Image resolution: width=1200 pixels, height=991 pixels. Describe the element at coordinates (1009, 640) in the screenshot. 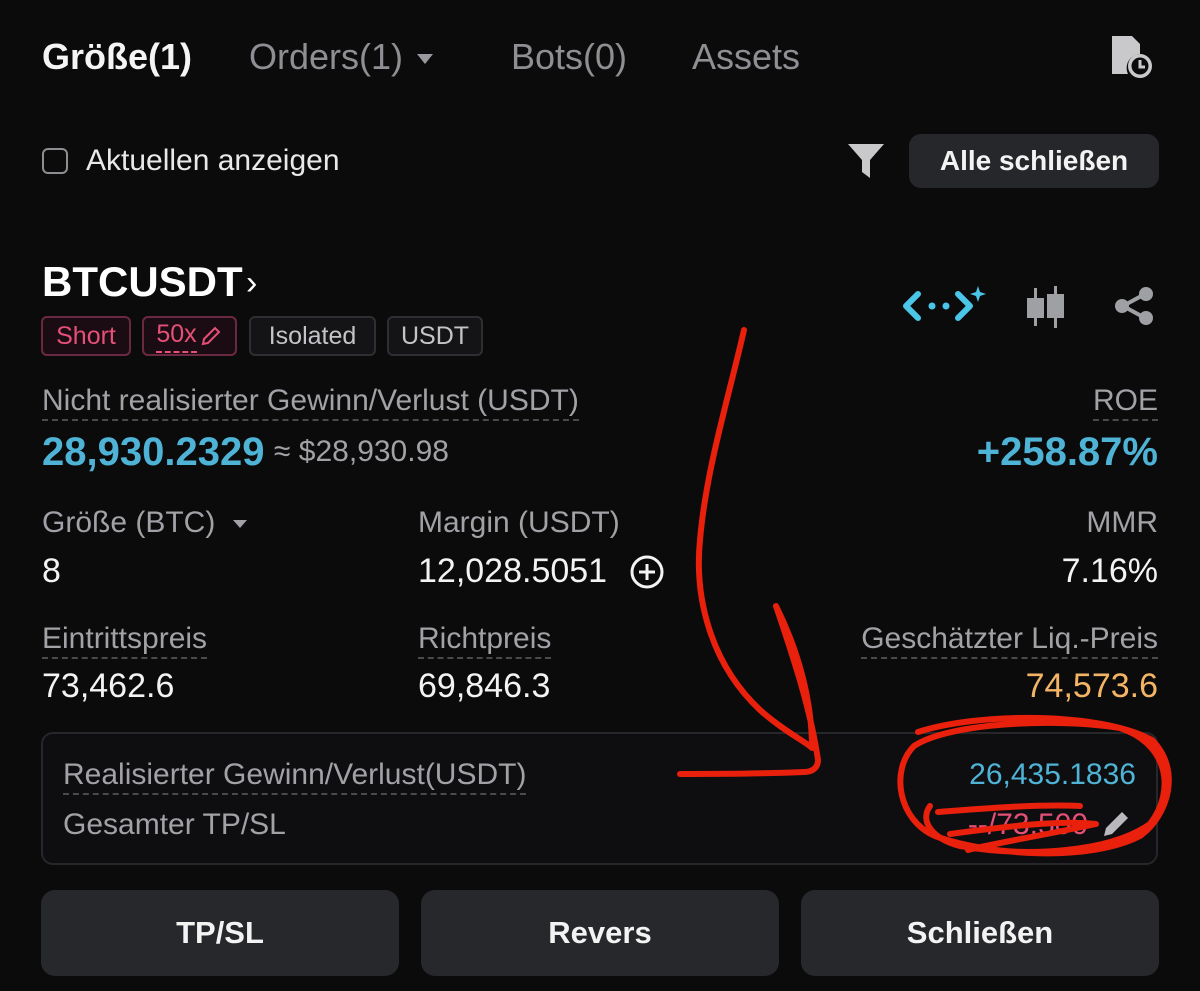

I see `liq-price-label: Geschätzter Liq.-Preis` at that location.